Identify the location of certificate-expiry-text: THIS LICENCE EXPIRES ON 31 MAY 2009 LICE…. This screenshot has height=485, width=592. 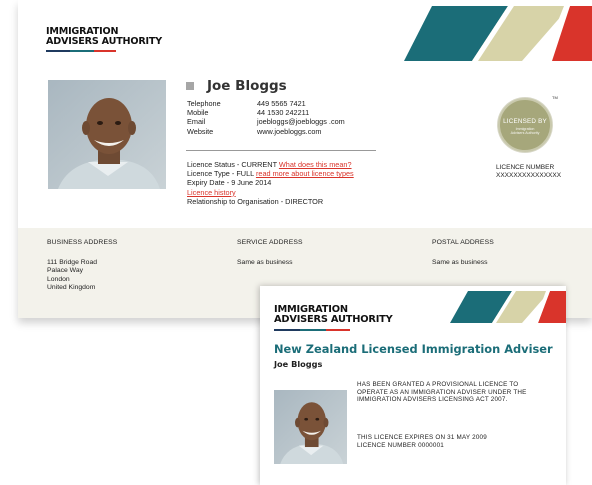
(422, 441).